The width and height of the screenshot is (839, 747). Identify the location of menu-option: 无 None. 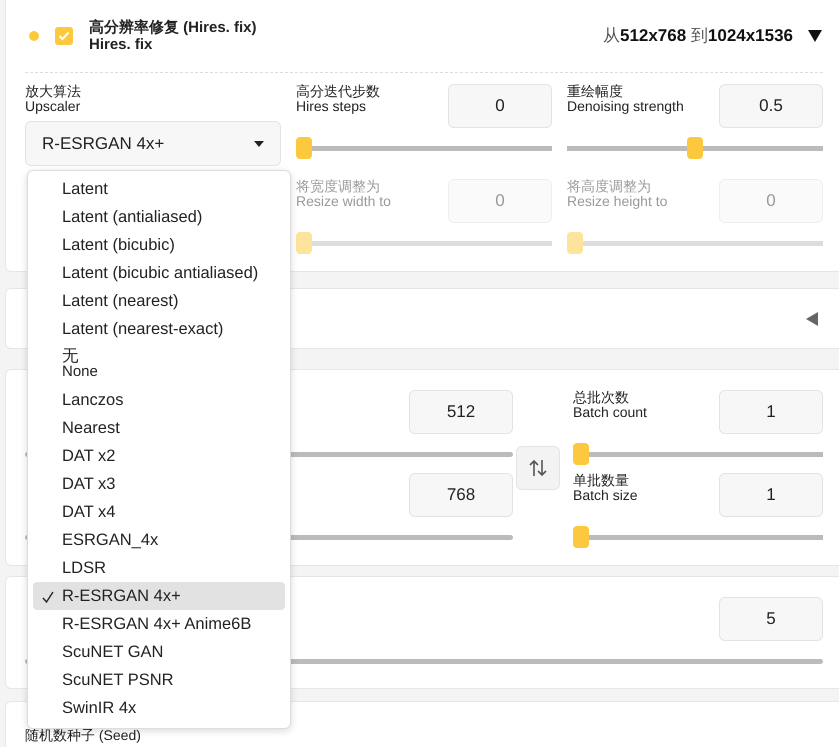
(159, 364).